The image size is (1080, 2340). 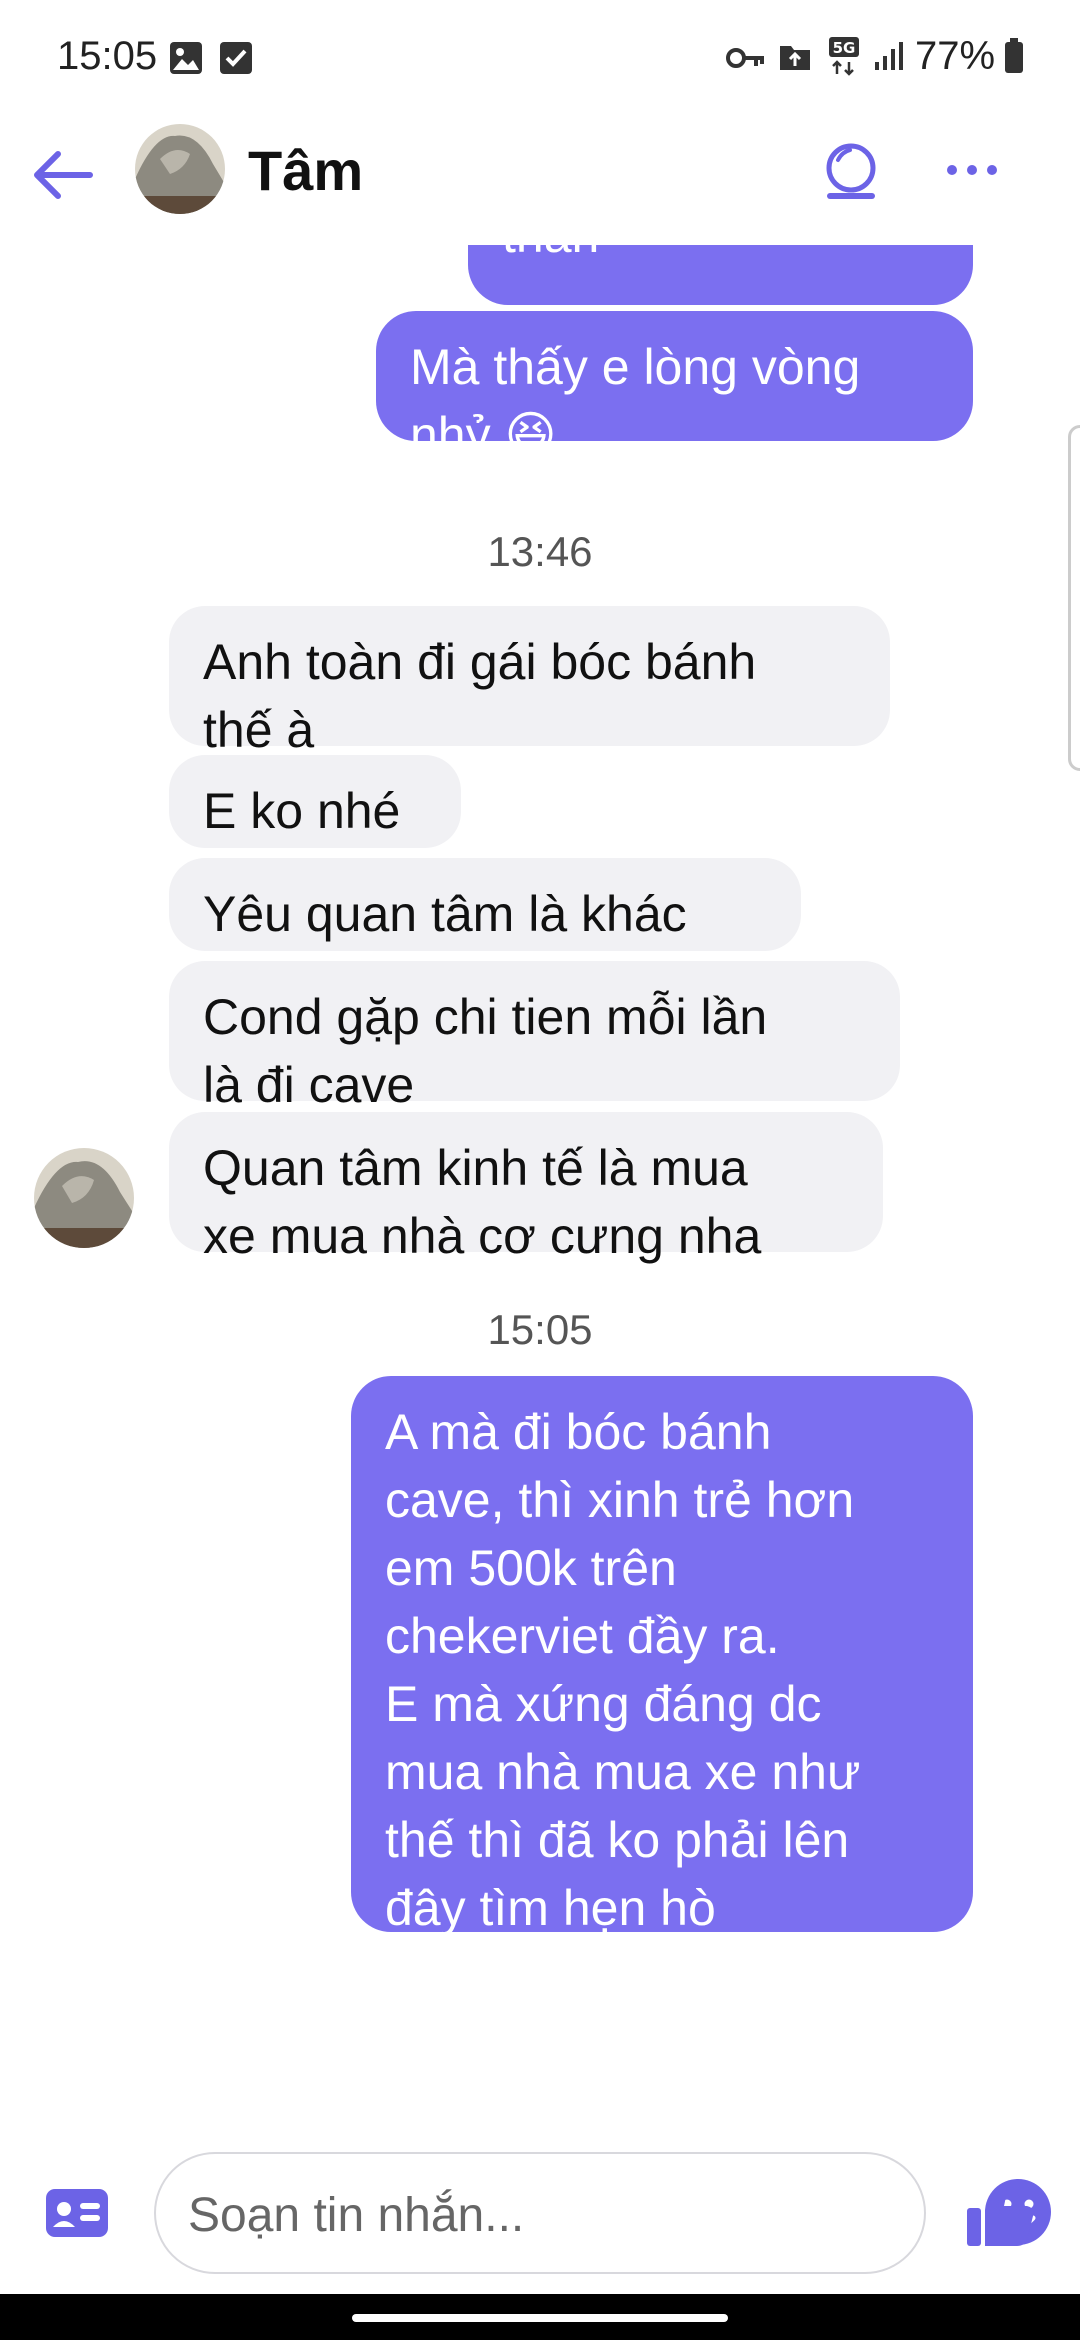 I want to click on contact-message-avatar, so click(x=84, y=1198).